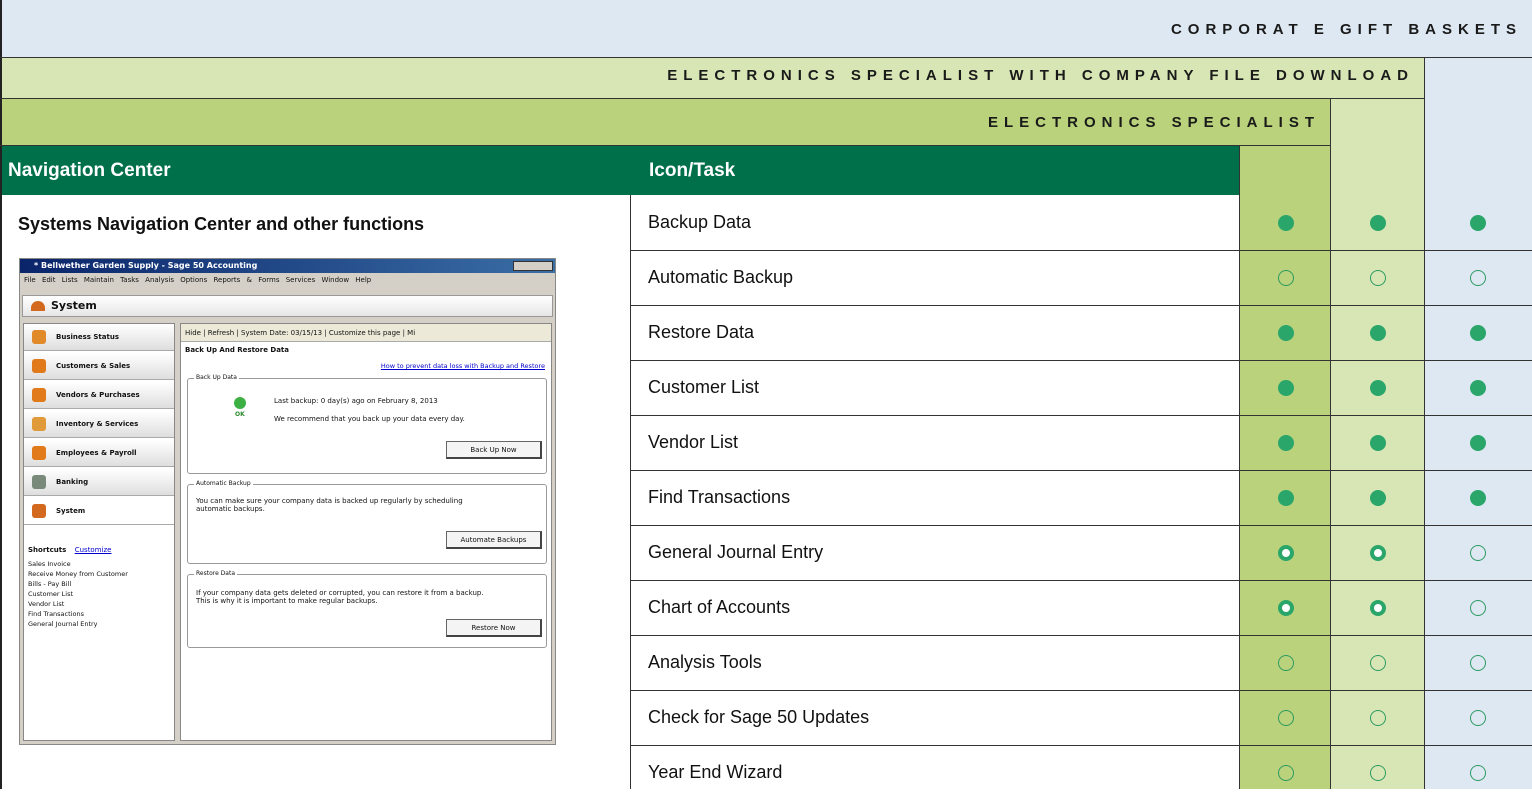 The image size is (1532, 800). I want to click on customize-link: Customize, so click(93, 550).